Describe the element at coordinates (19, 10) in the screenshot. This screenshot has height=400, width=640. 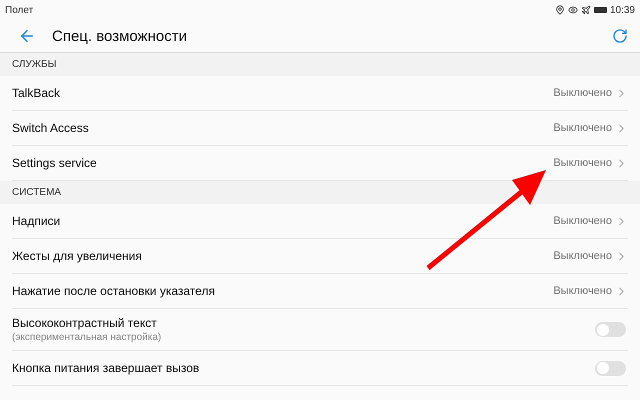
I see `status-text: Полет` at that location.